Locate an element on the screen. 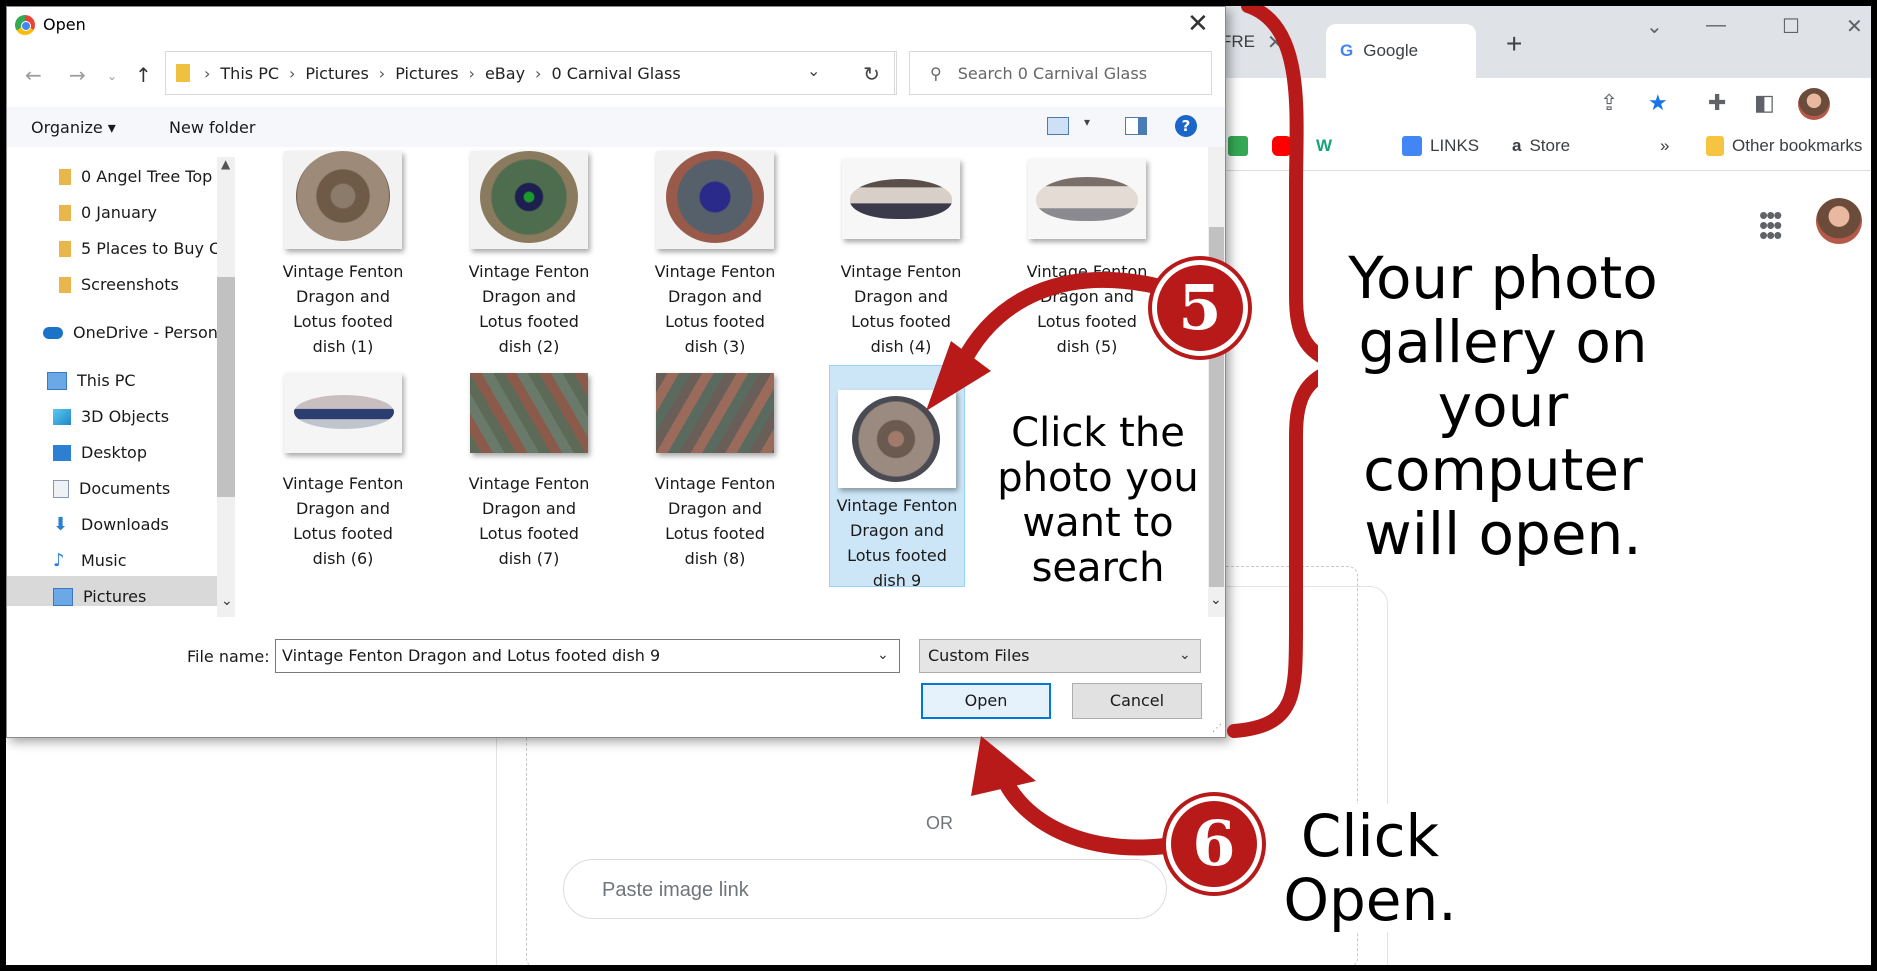  search-placeholder: Search 0 Carnival Glass is located at coordinates (1052, 73).